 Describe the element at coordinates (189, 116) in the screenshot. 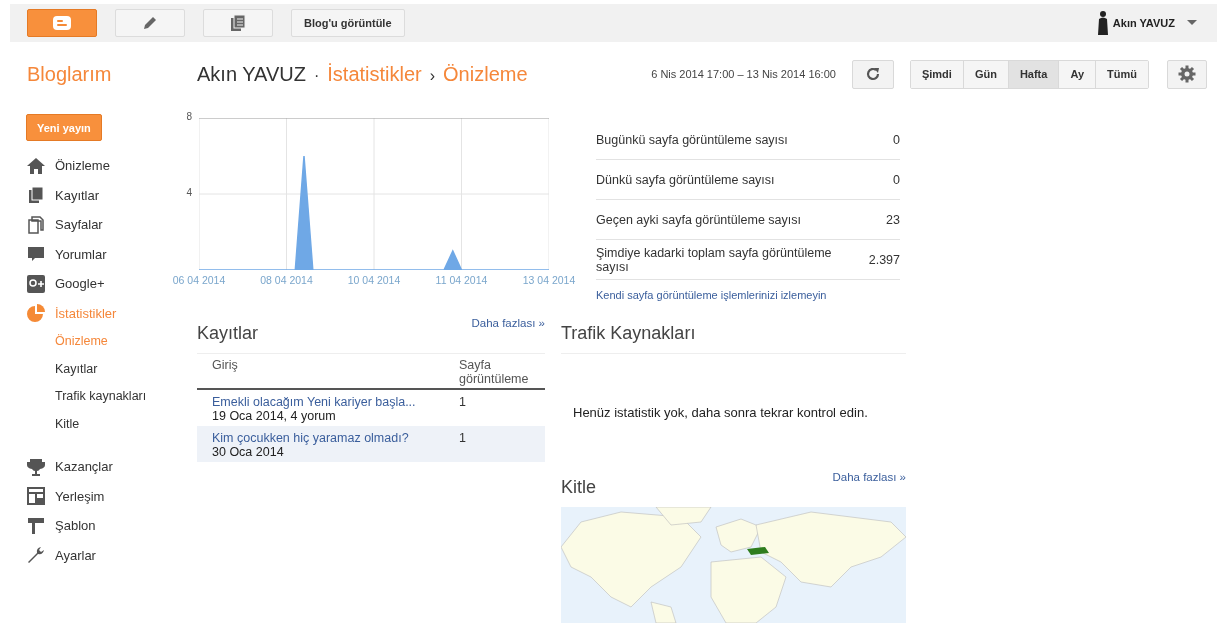

I see `y-tick-label: 8` at that location.